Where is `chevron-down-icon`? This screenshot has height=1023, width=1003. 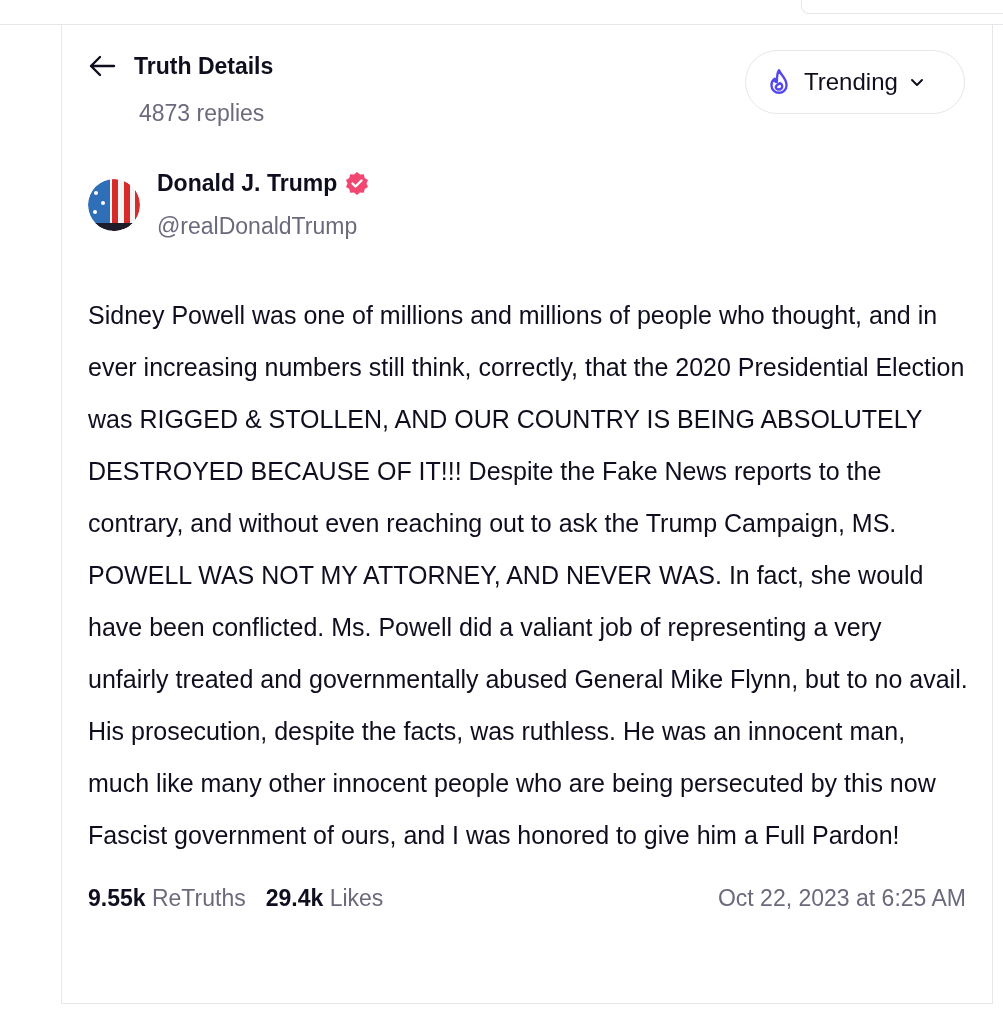 chevron-down-icon is located at coordinates (916, 82).